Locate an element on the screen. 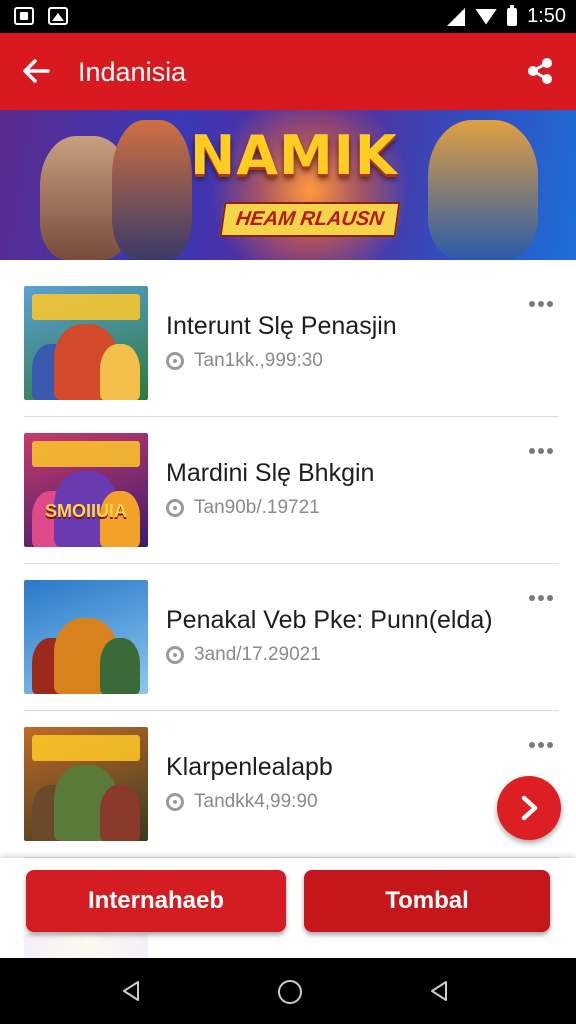  banner-subtitle: HEAM RLAUSN is located at coordinates (310, 219).